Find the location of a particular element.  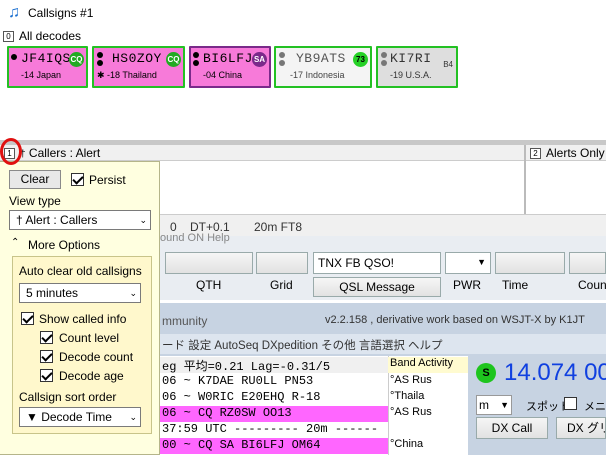

show-called-info-label: Show called info is located at coordinates (83, 319).